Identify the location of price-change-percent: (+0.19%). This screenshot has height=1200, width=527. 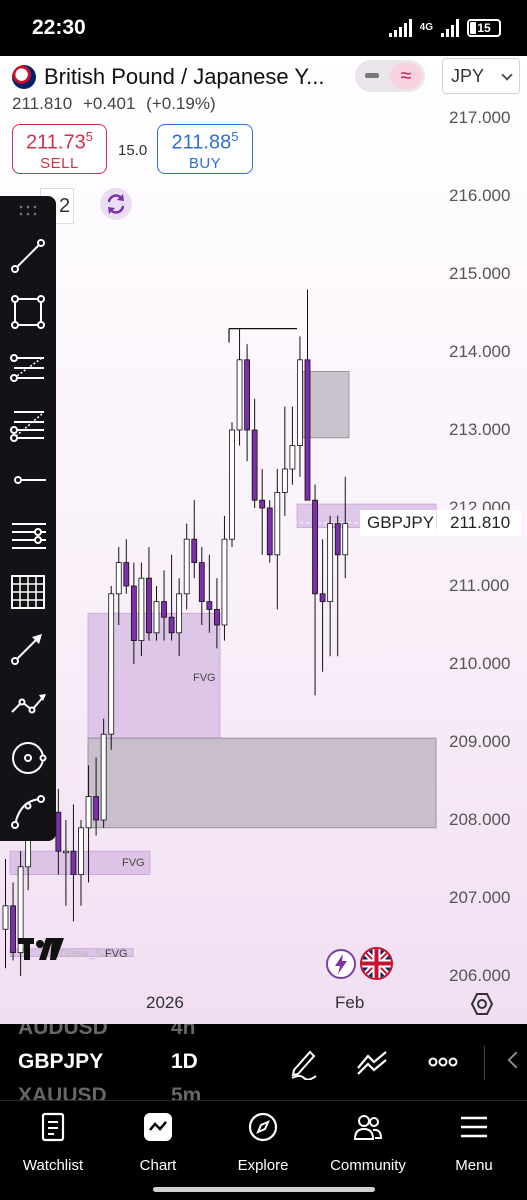
(181, 103).